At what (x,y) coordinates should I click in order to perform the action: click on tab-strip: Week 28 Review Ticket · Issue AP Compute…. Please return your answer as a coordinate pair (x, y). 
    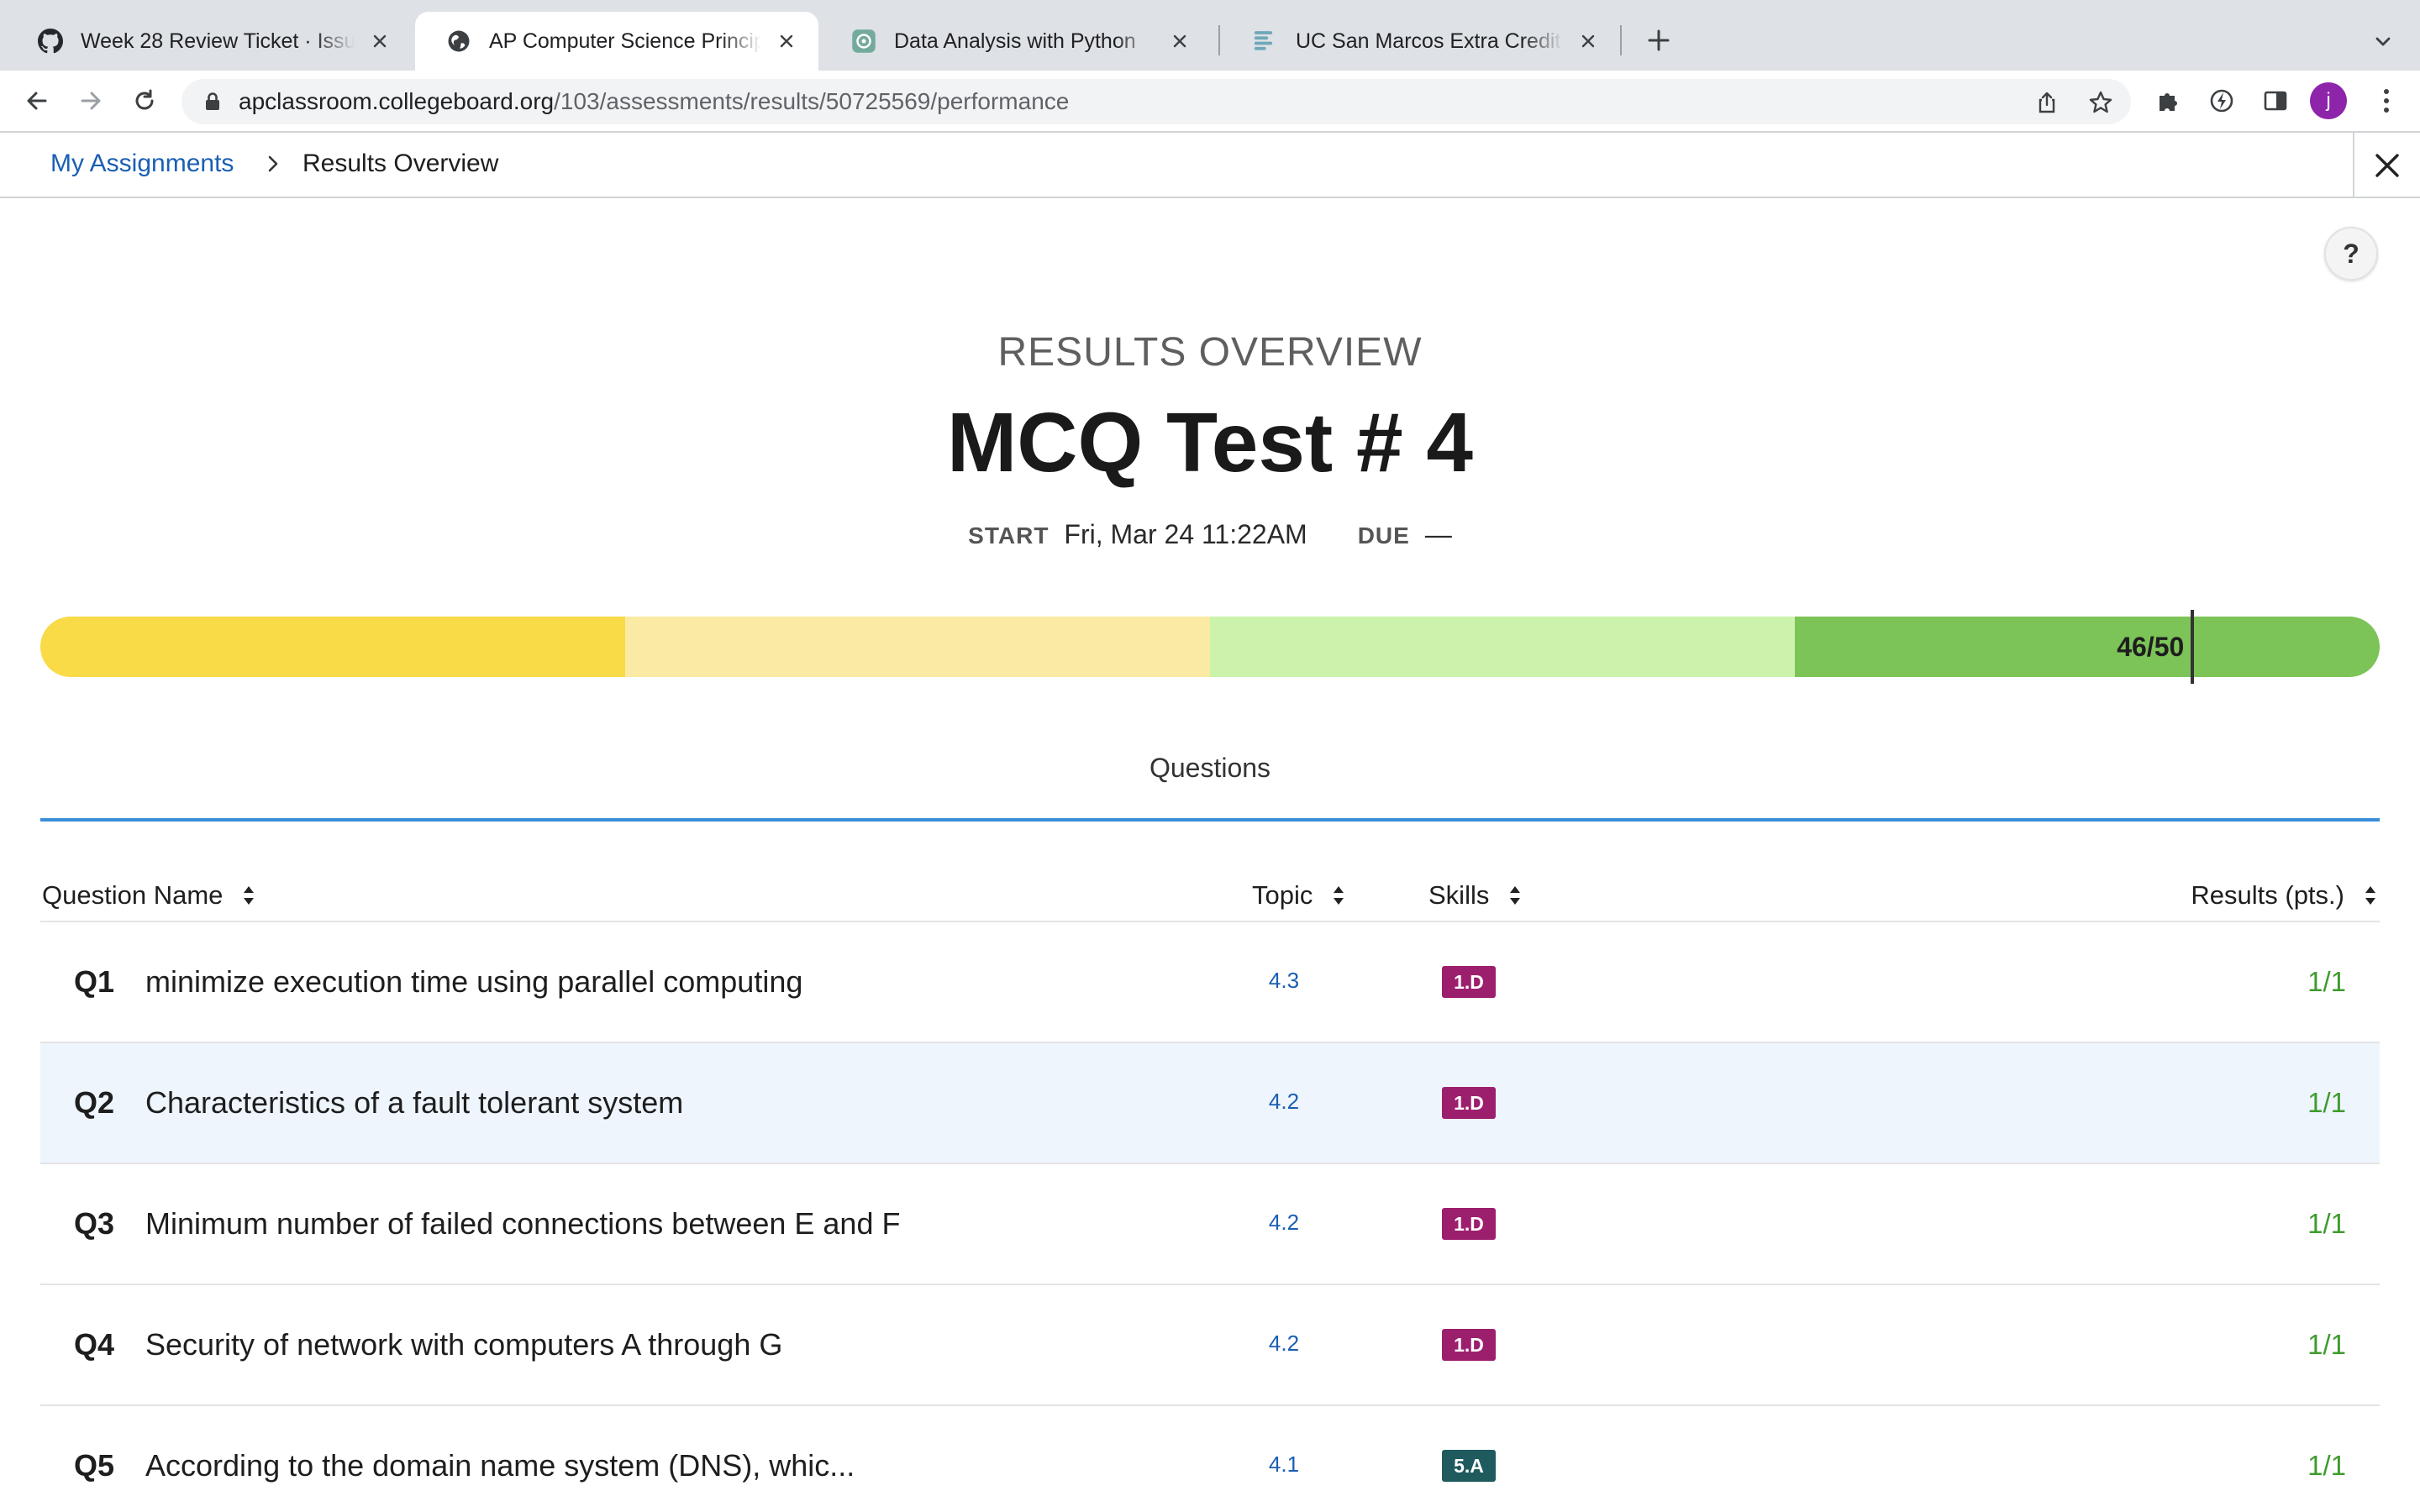
    Looking at the image, I should click on (1210, 35).